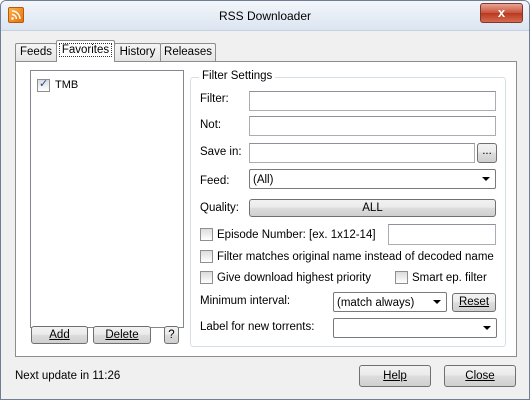 The height and width of the screenshot is (400, 530). I want to click on window-title: RSS Downloader, so click(265, 16).